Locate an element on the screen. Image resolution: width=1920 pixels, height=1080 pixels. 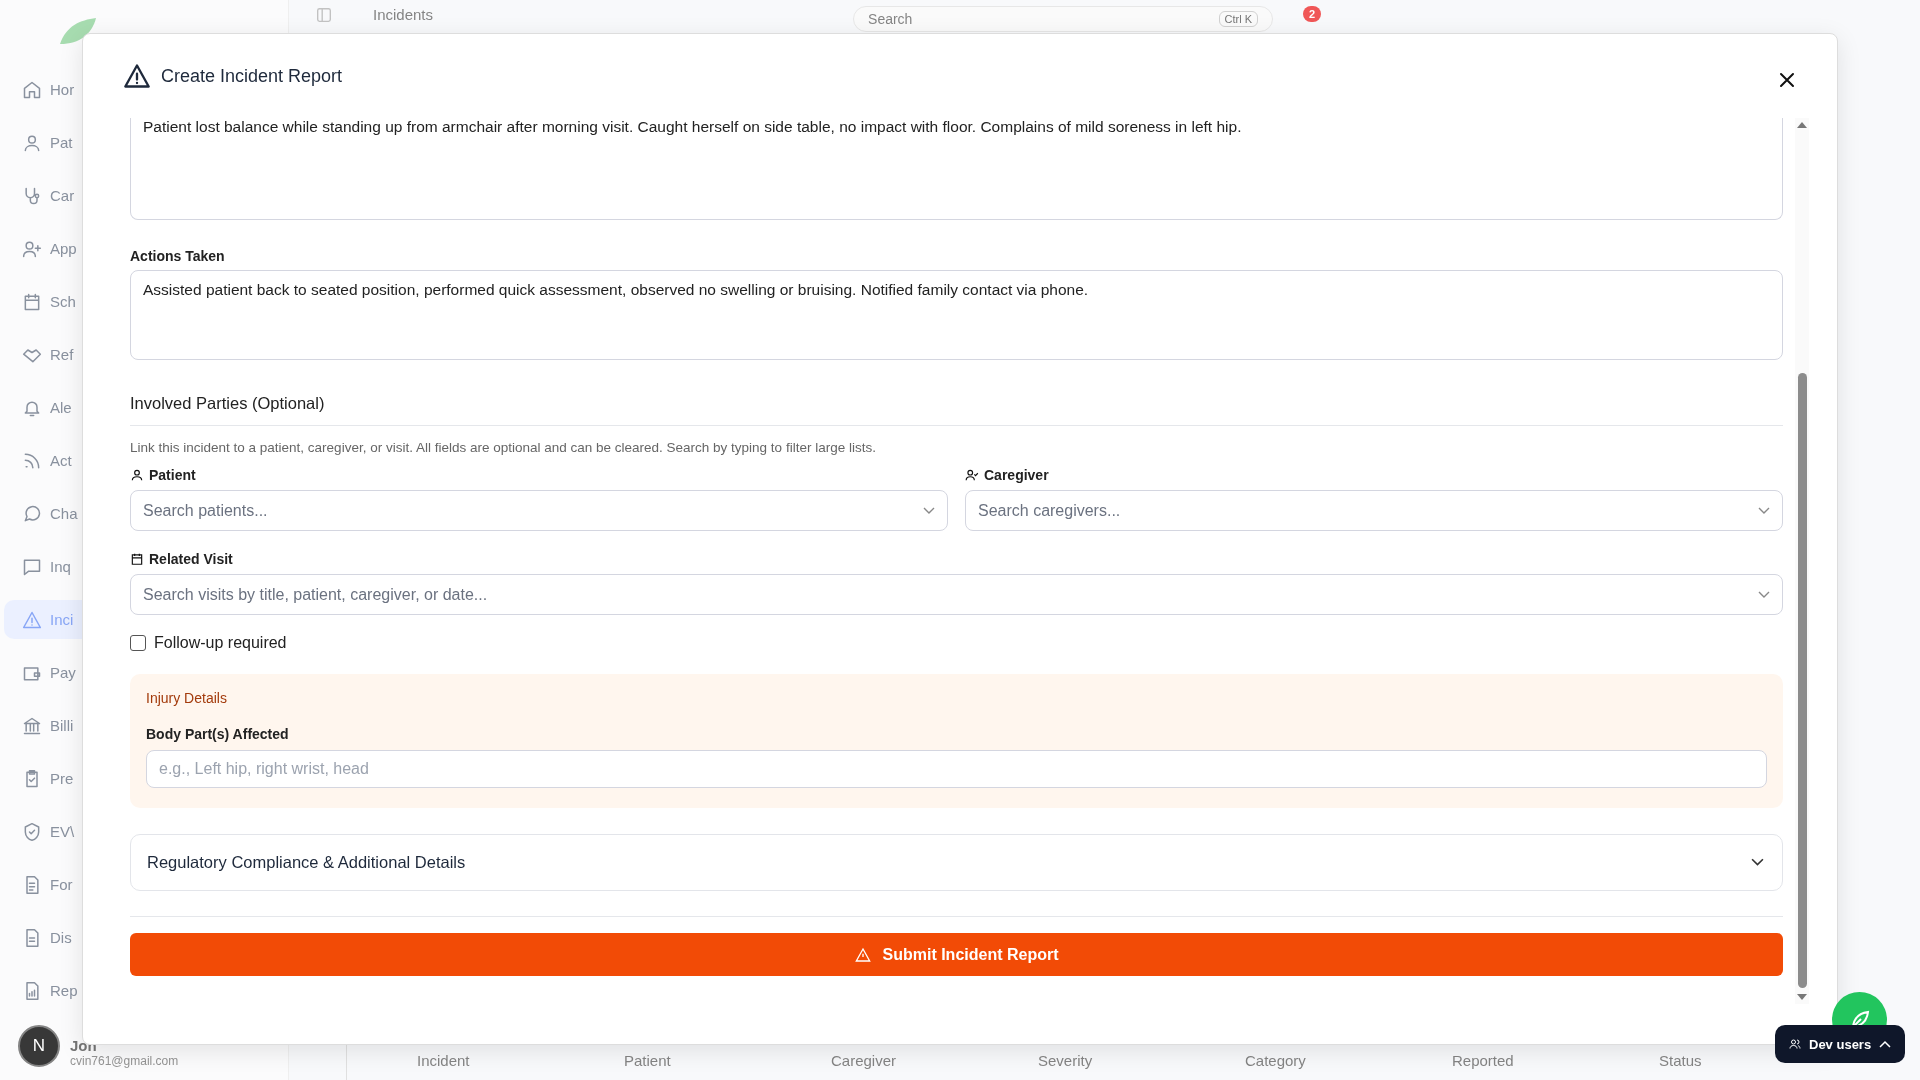
checkbox-label: Follow-up required is located at coordinates (220, 643).